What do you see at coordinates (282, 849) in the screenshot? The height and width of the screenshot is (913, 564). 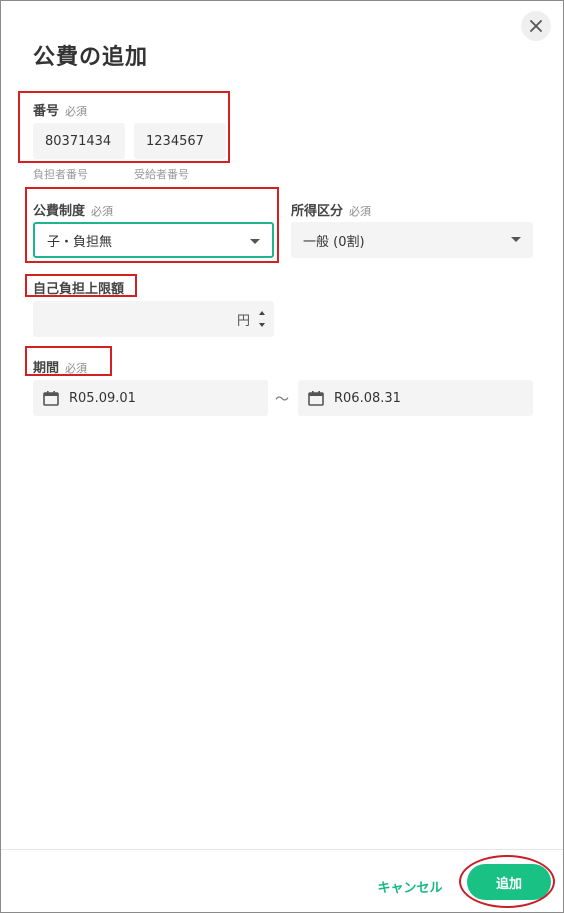 I see `footer-divider` at bounding box center [282, 849].